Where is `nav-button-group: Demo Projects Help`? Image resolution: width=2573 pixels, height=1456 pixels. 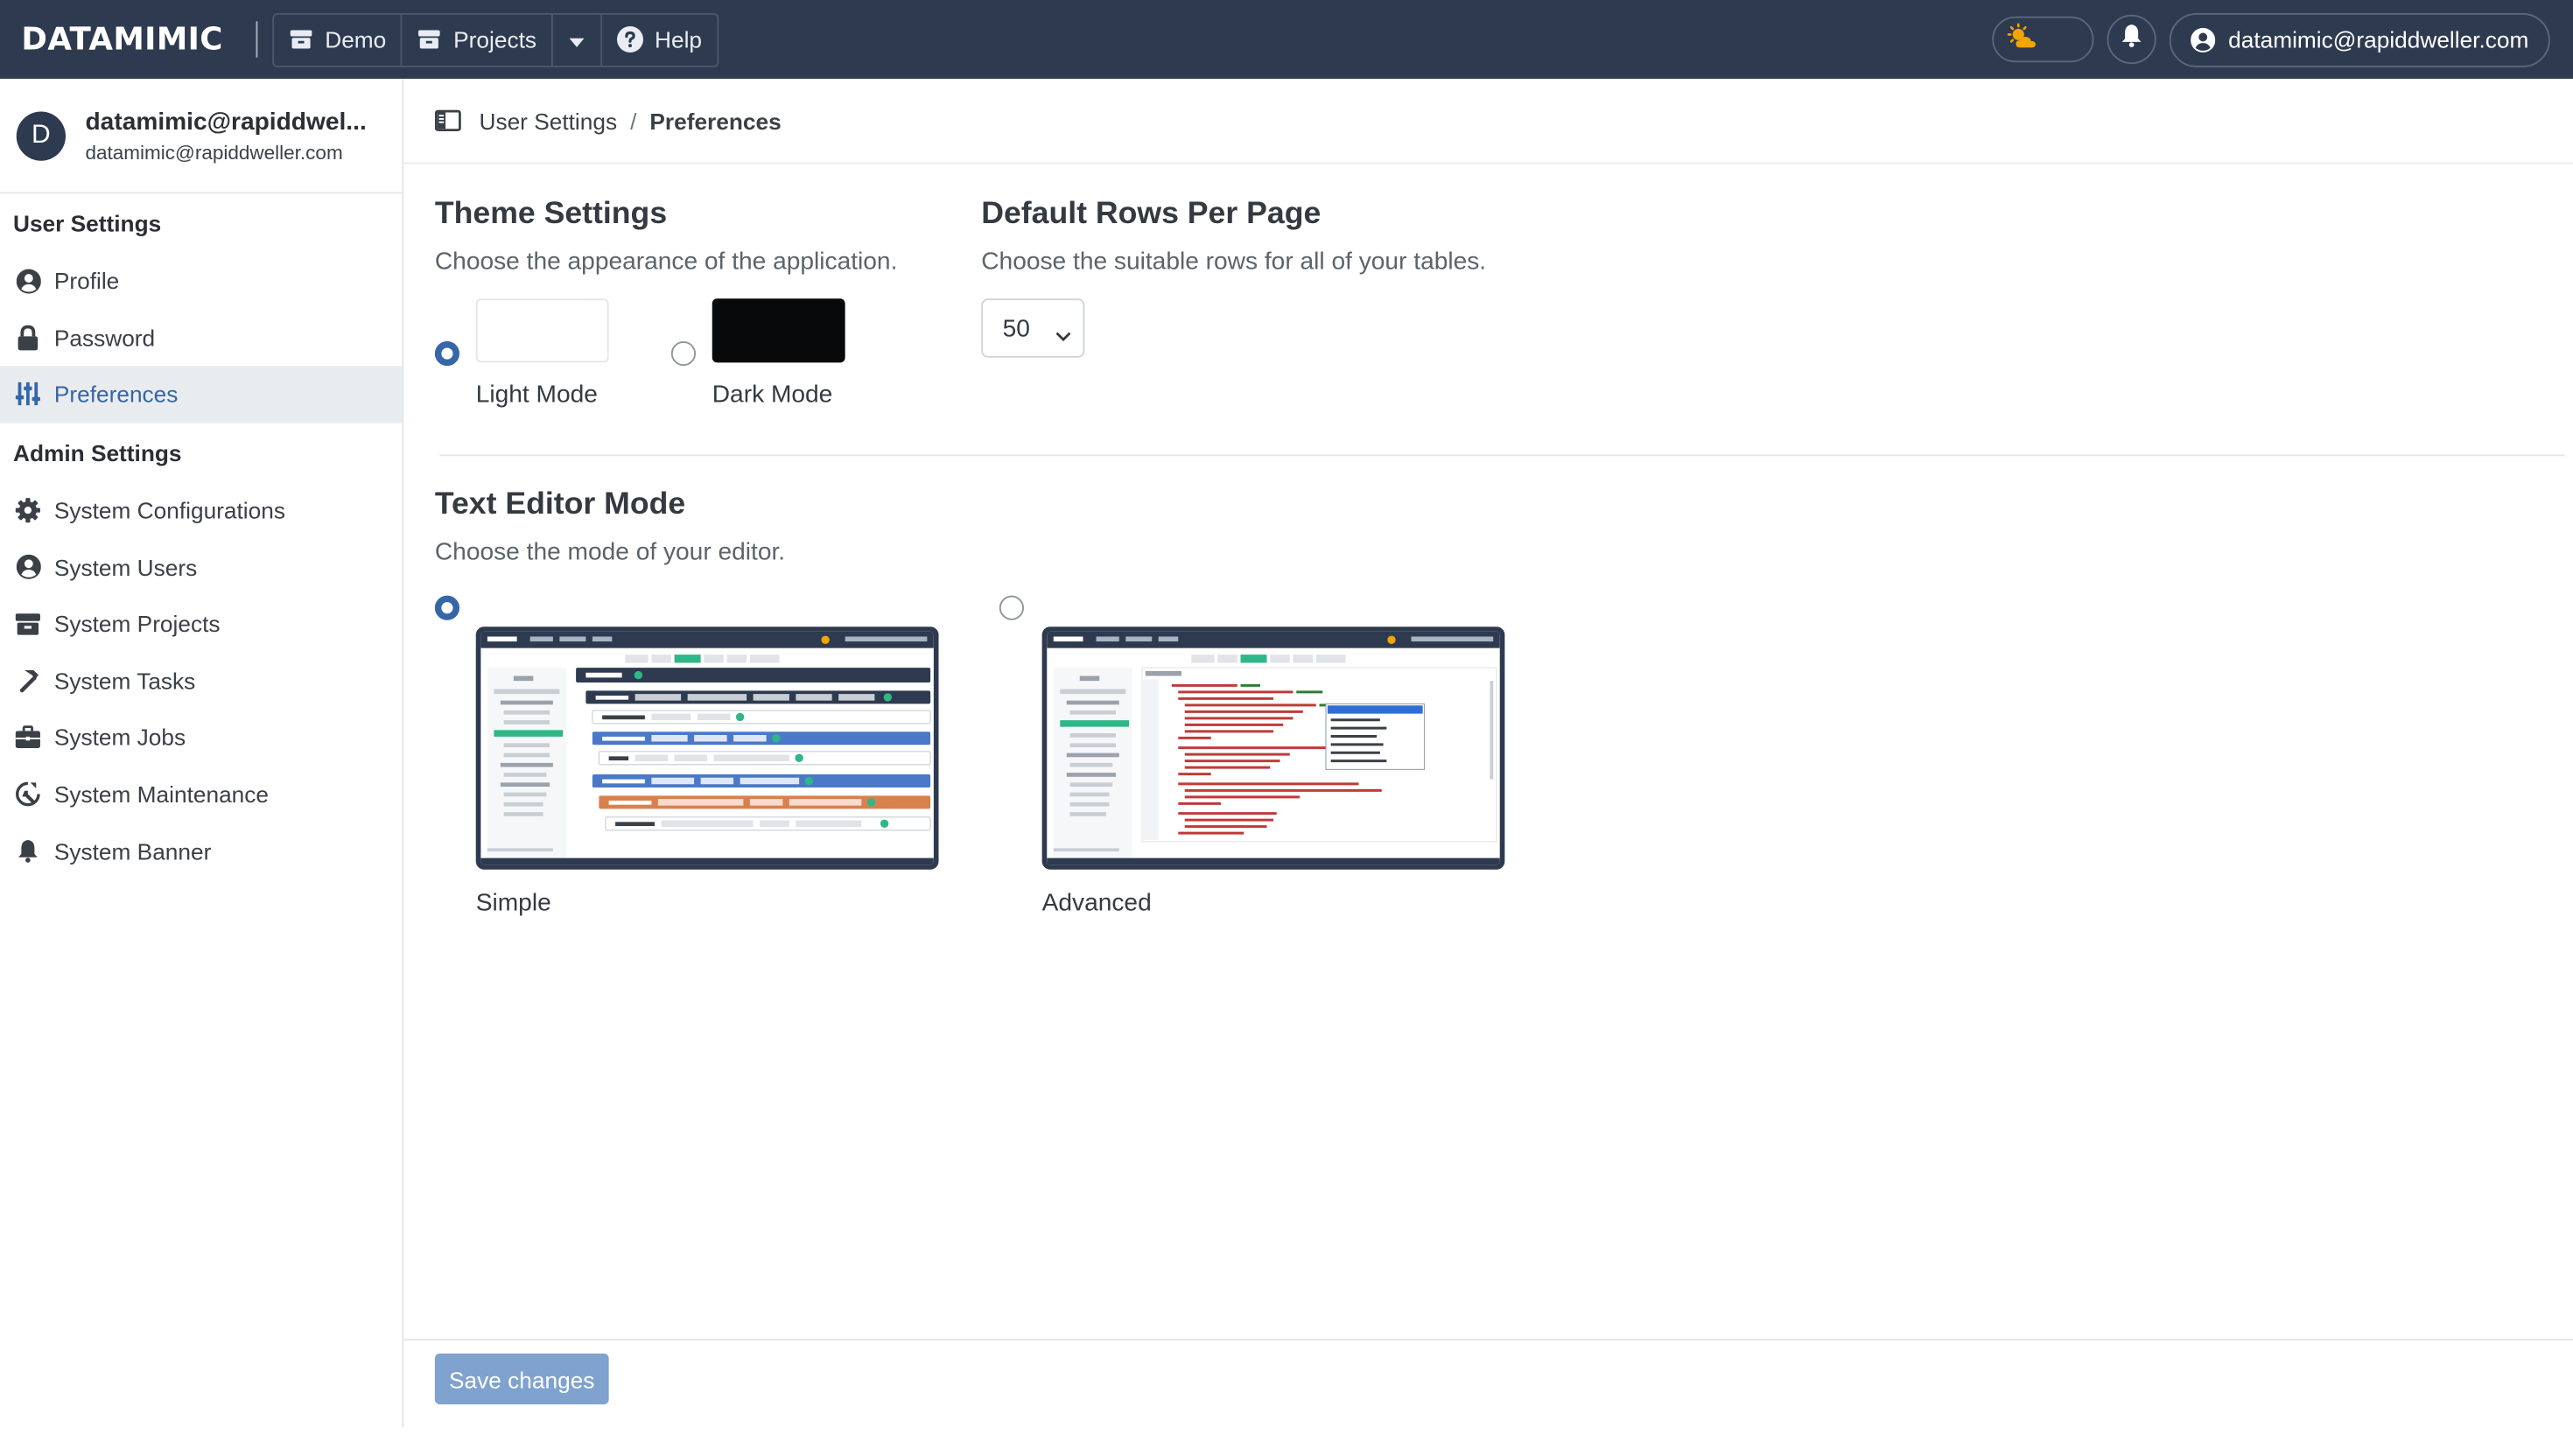 nav-button-group: Demo Projects Help is located at coordinates (495, 39).